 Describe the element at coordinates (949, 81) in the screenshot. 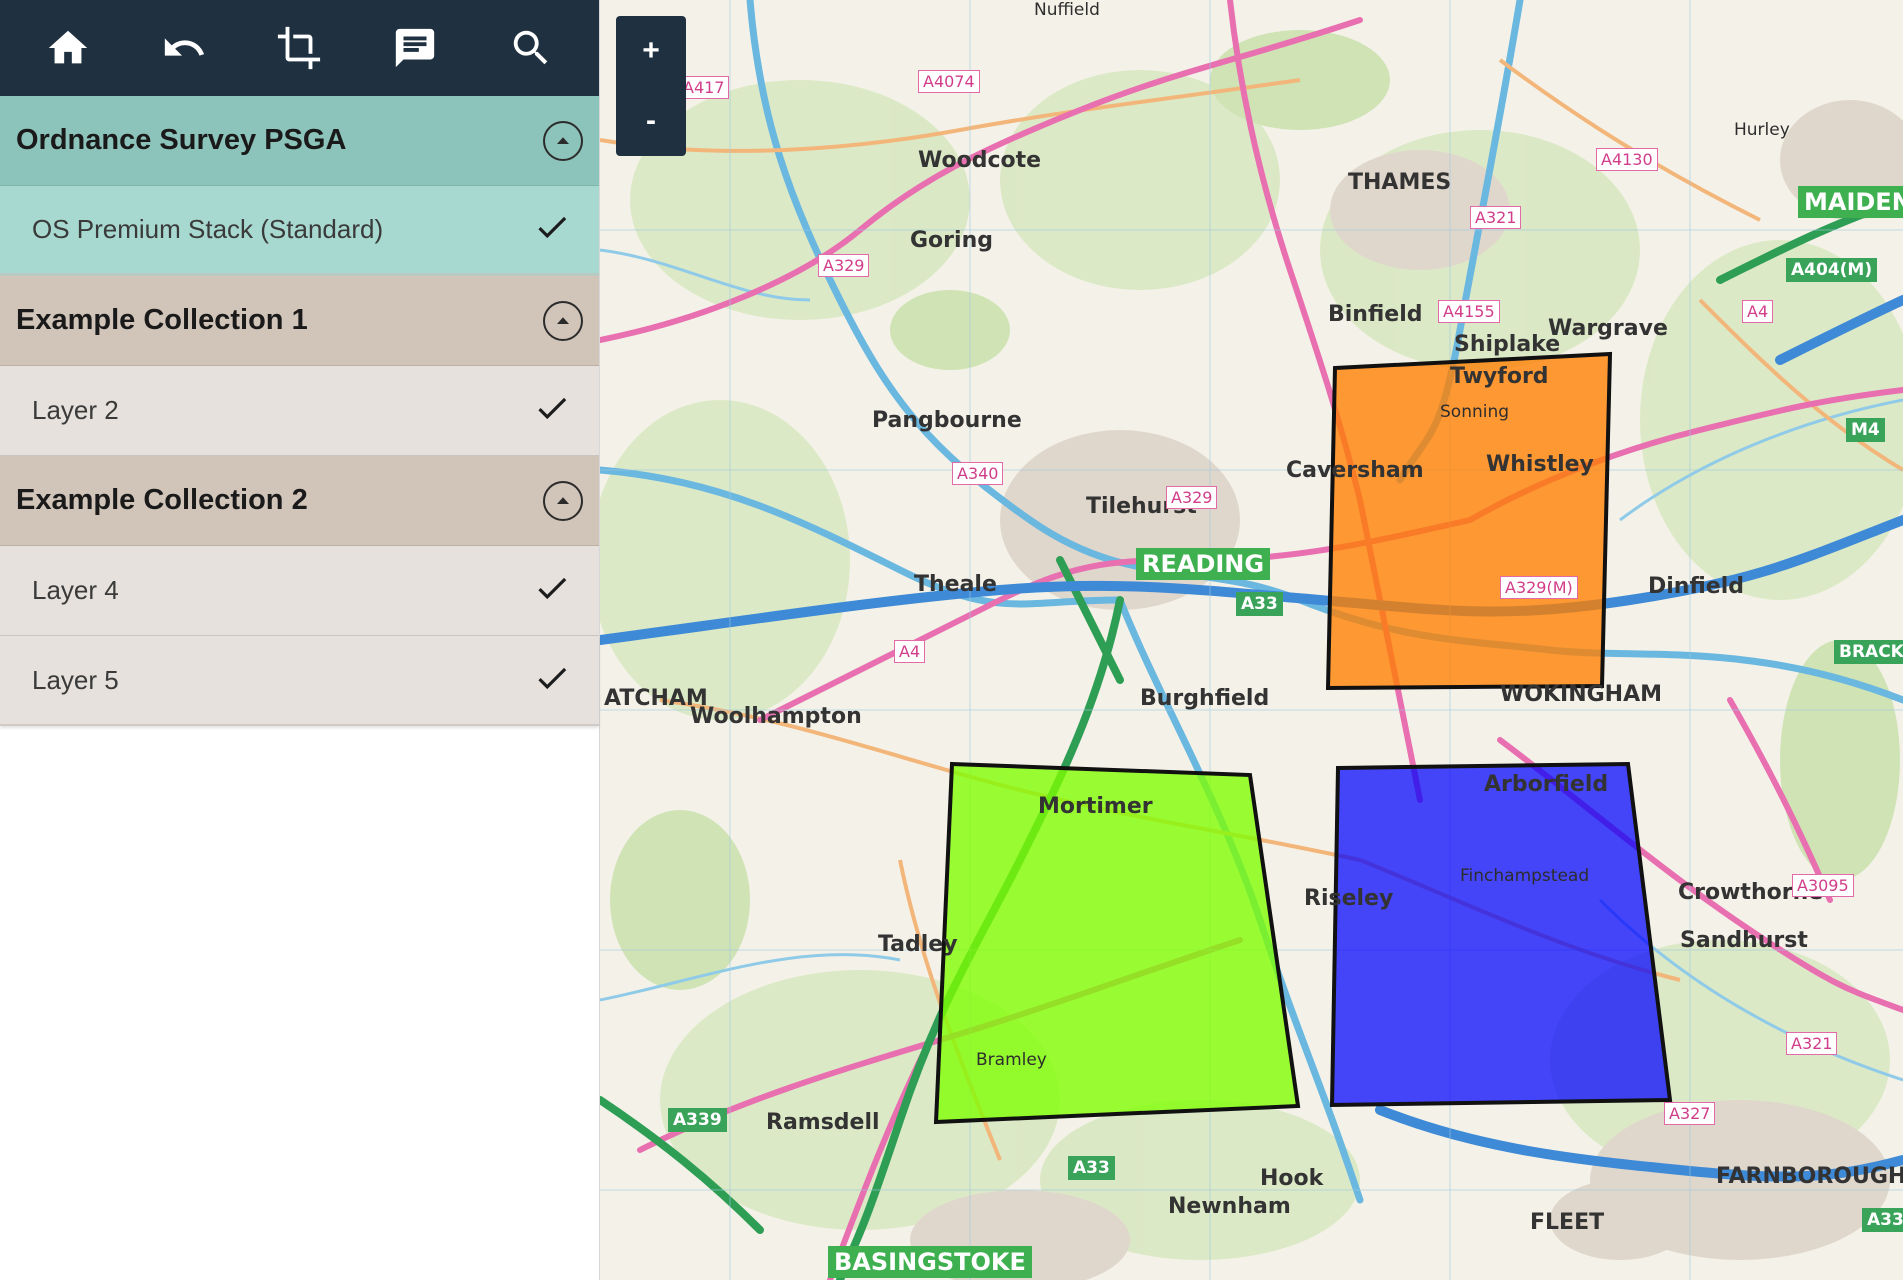

I see `road-label-a4074: A4074` at that location.